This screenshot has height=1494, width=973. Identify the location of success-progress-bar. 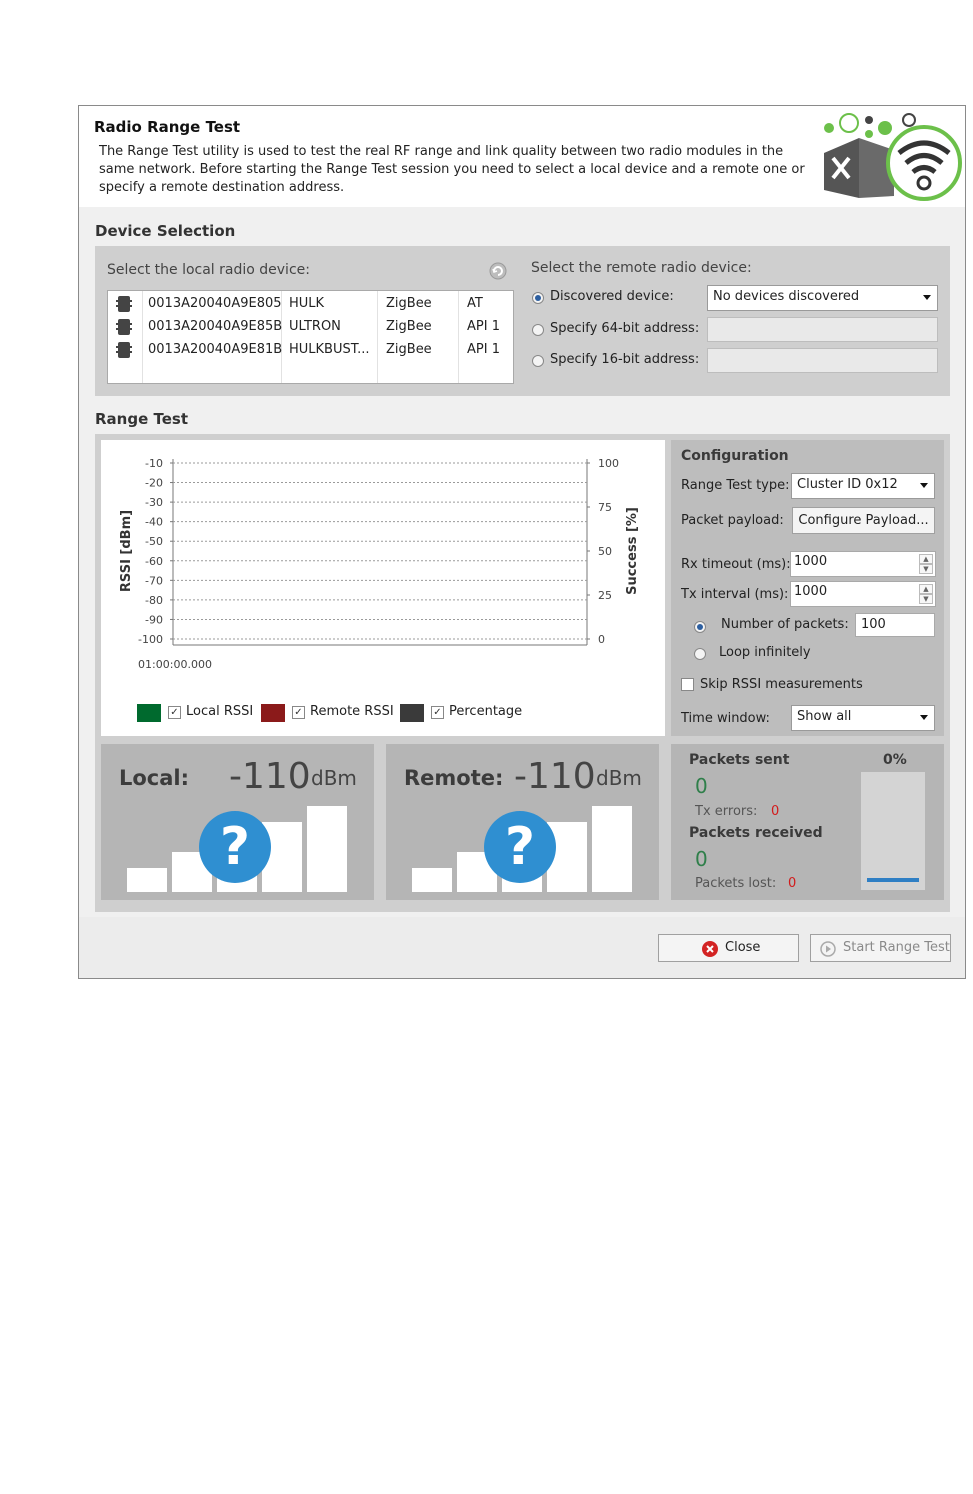
(893, 831).